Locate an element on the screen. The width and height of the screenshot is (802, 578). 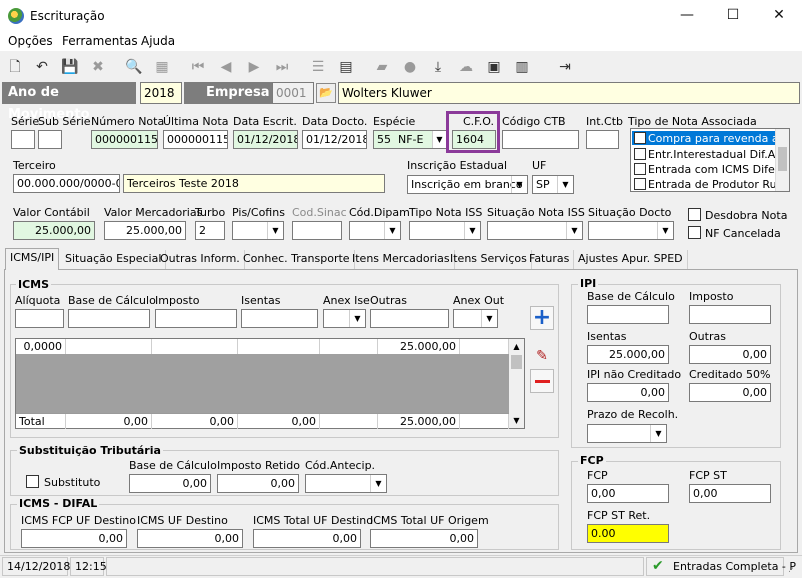
ipi-imposto-field is located at coordinates (730, 314).